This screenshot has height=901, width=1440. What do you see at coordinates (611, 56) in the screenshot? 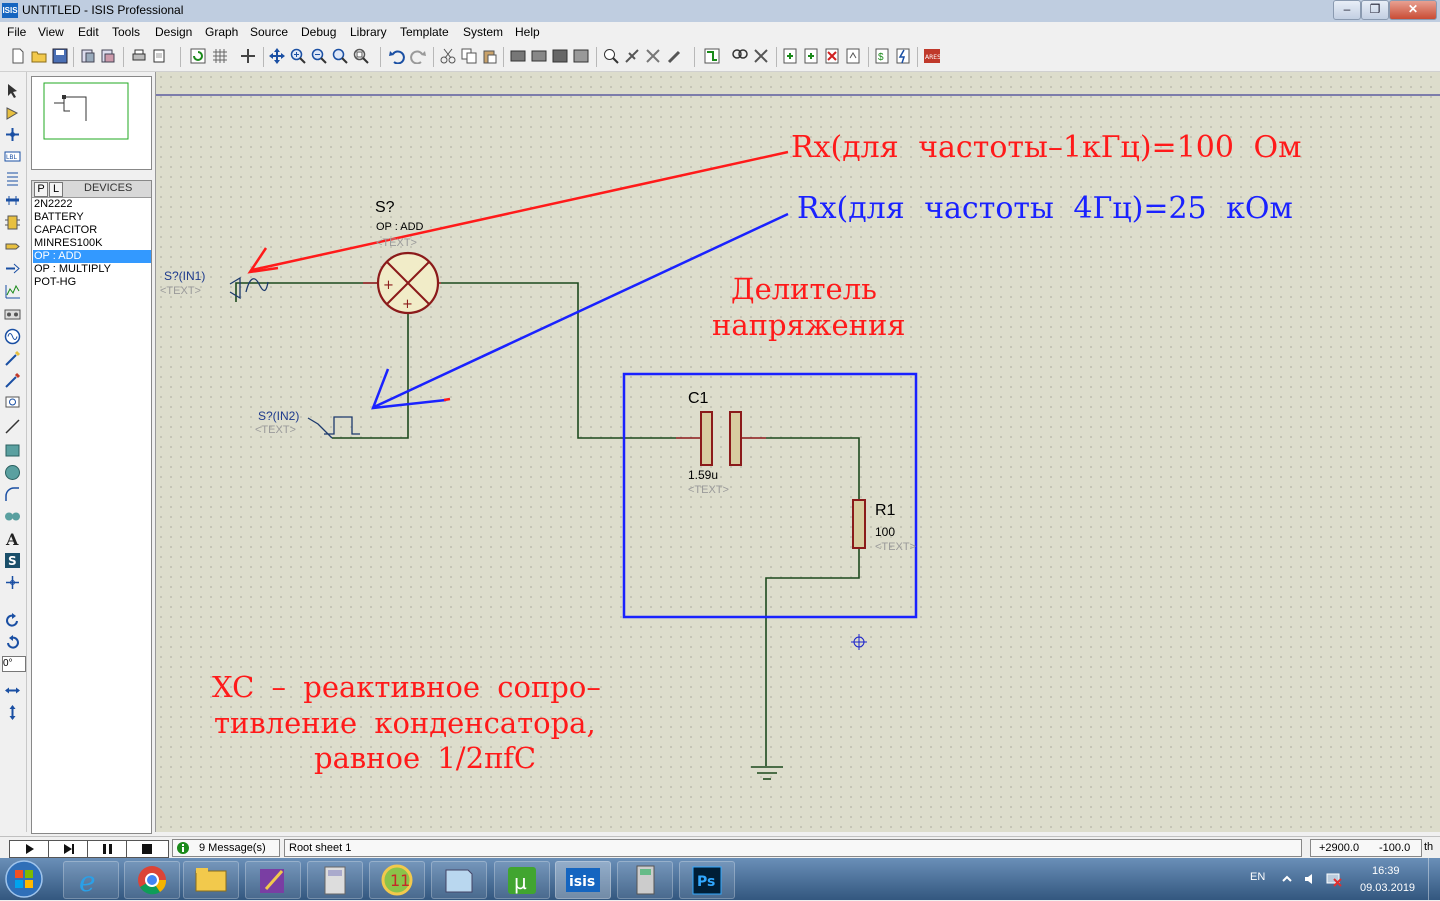
I see `pick-device-icon` at bounding box center [611, 56].